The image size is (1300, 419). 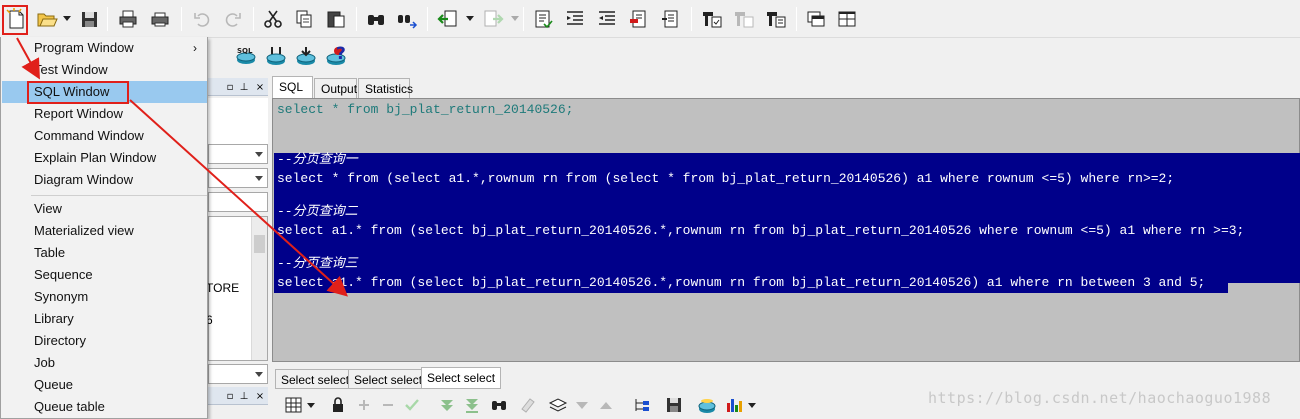 What do you see at coordinates (607, 19) in the screenshot?
I see `unindent-icon` at bounding box center [607, 19].